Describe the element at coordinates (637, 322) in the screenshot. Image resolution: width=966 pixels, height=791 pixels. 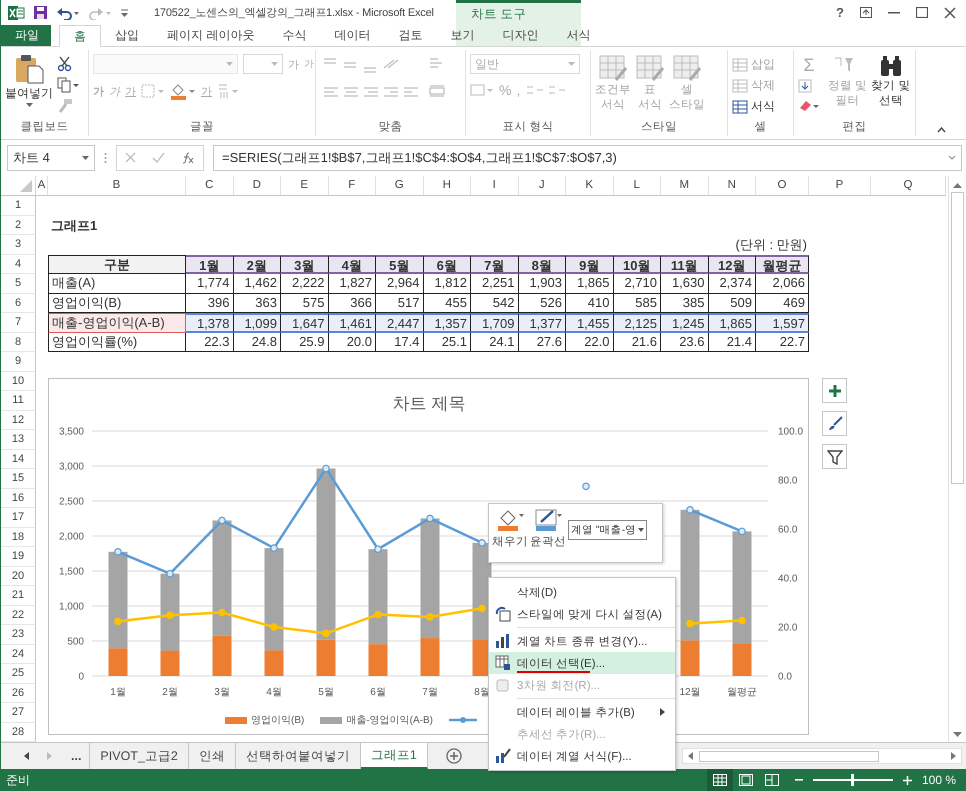
I see `table-cell: 2,125` at that location.